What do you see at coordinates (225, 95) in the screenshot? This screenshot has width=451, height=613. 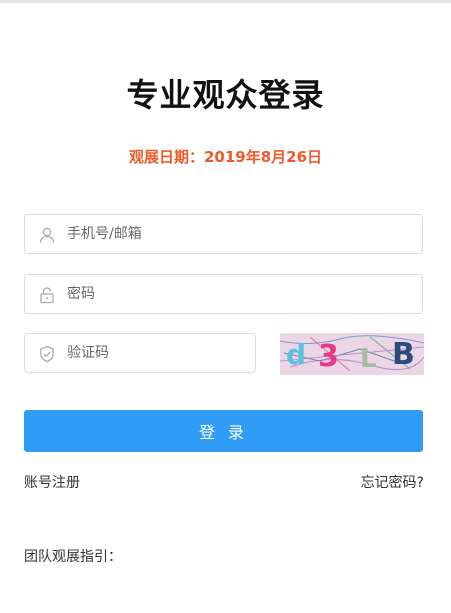 I see `page-title: 专业观众登录` at bounding box center [225, 95].